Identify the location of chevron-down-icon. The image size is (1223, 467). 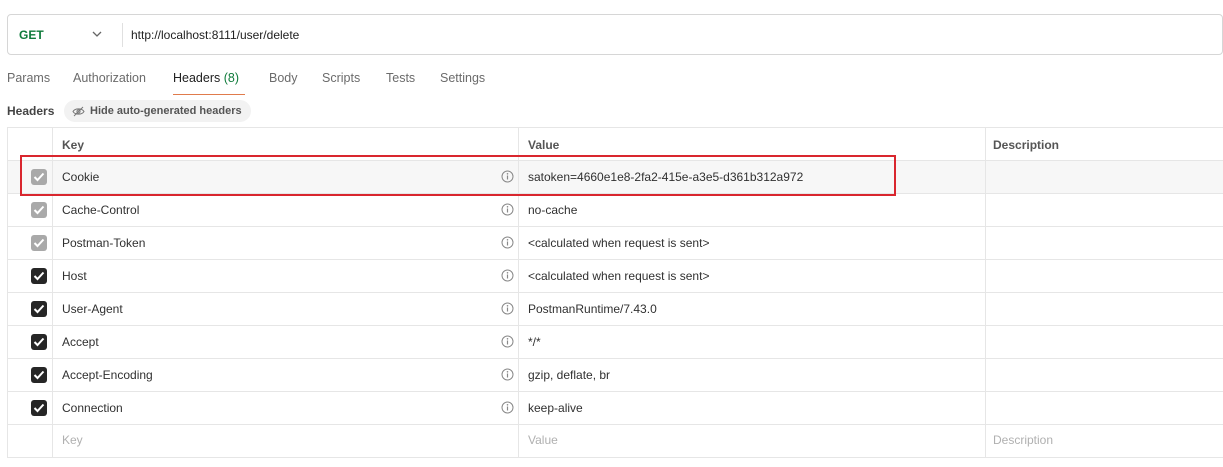
(97, 34).